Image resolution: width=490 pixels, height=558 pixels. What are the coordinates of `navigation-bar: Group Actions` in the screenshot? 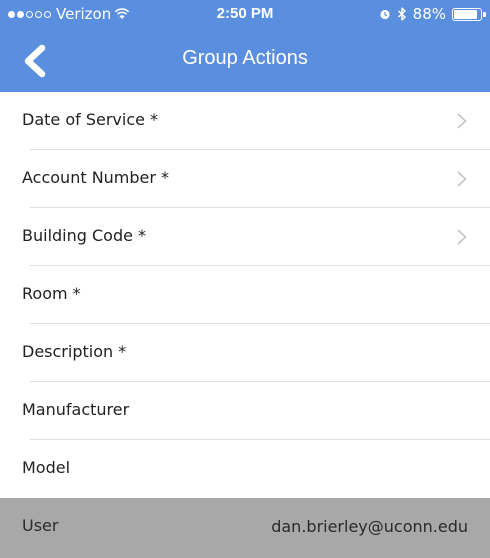 It's located at (245, 61).